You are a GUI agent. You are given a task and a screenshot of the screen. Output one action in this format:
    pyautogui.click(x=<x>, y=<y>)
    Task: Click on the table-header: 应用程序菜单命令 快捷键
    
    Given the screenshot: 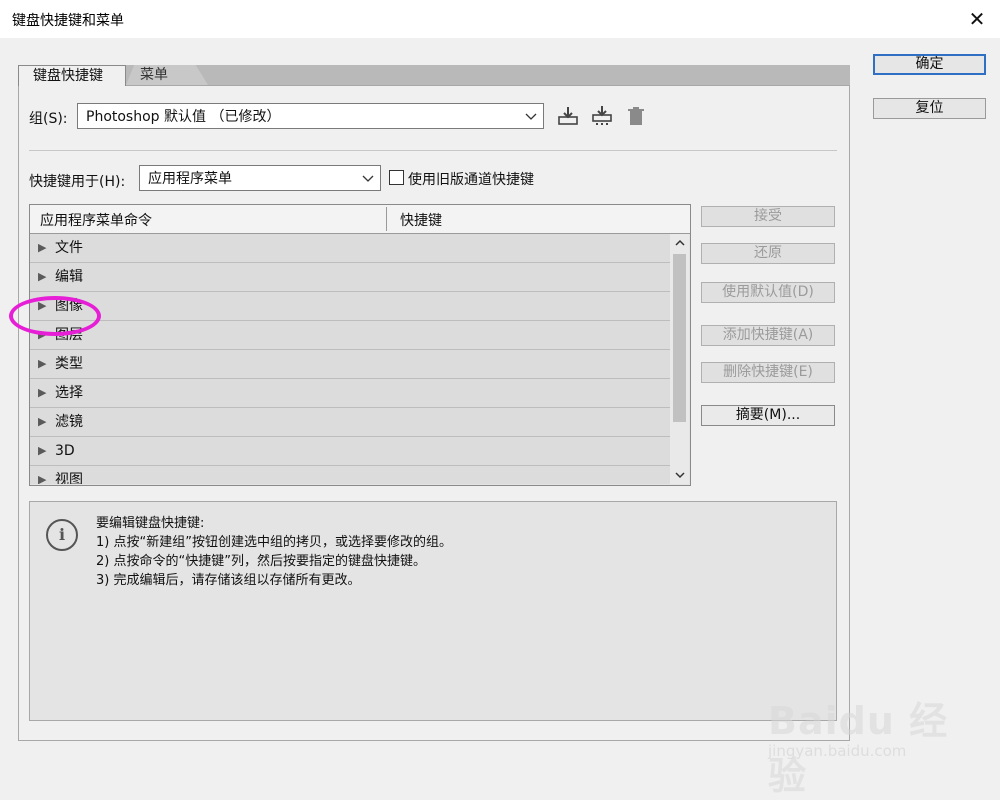 What is the action you would take?
    pyautogui.click(x=360, y=219)
    